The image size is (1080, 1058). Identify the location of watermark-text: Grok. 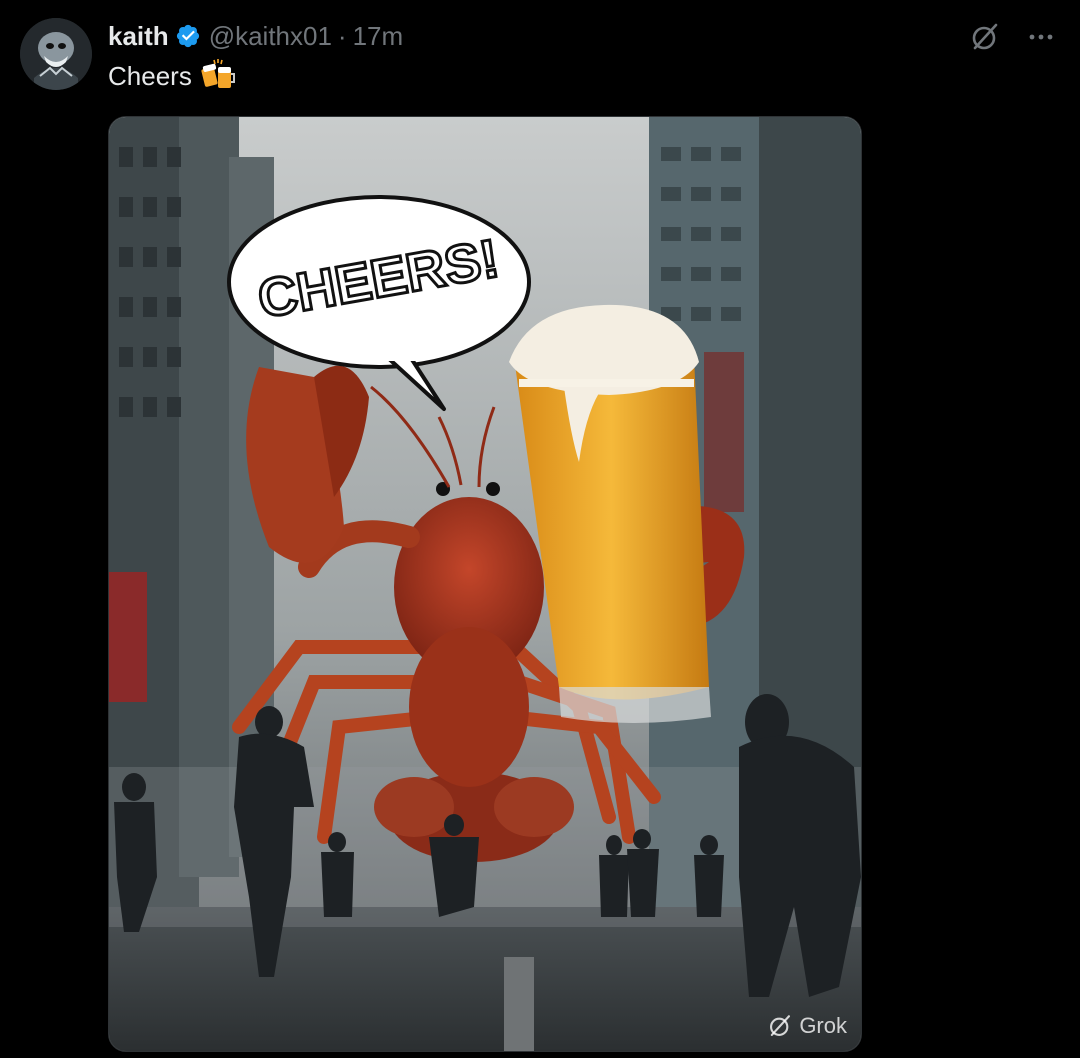
(823, 1025).